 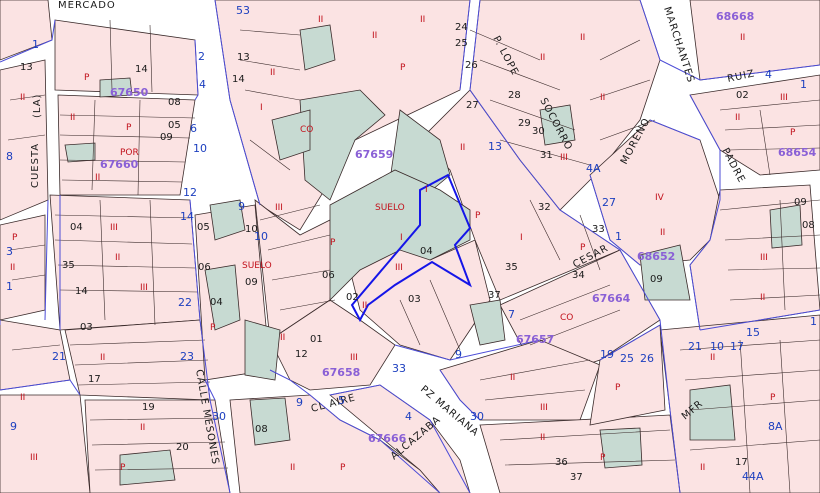 I want to click on map-label-128: II, so click(x=292, y=468).